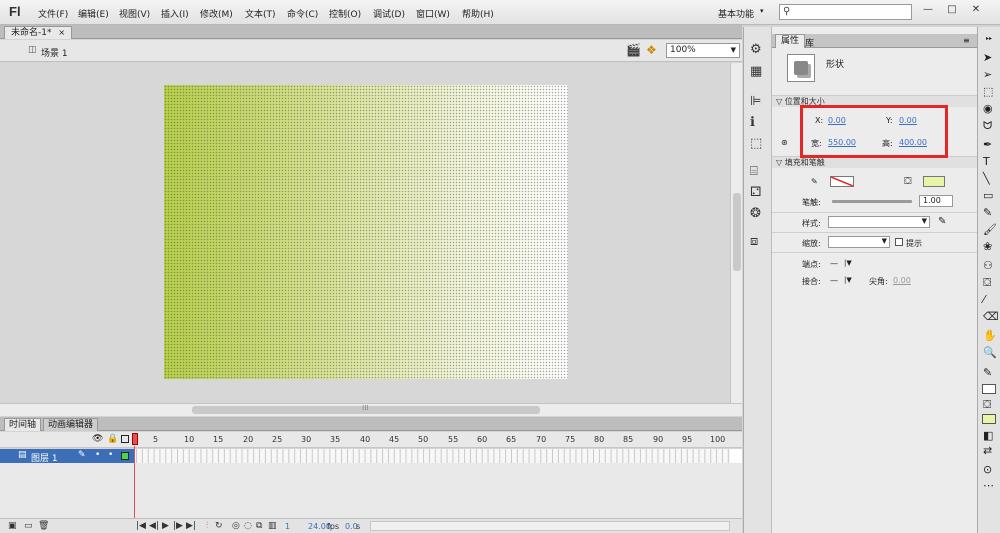  Describe the element at coordinates (345, 13) in the screenshot. I see `menu-control: 控制(O)` at that location.